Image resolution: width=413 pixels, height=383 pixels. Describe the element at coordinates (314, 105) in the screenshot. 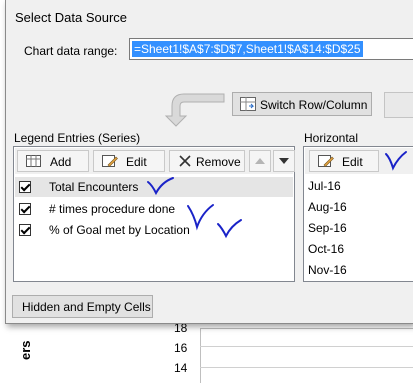

I see `switch-button-label: Switch Row/Column` at that location.